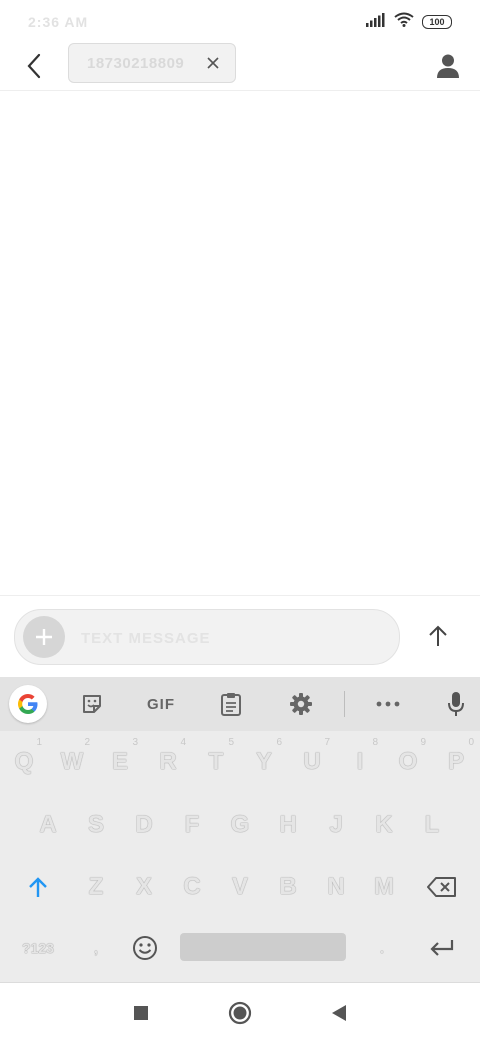 The height and width of the screenshot is (1041, 480). I want to click on key-f: F, so click(192, 825).